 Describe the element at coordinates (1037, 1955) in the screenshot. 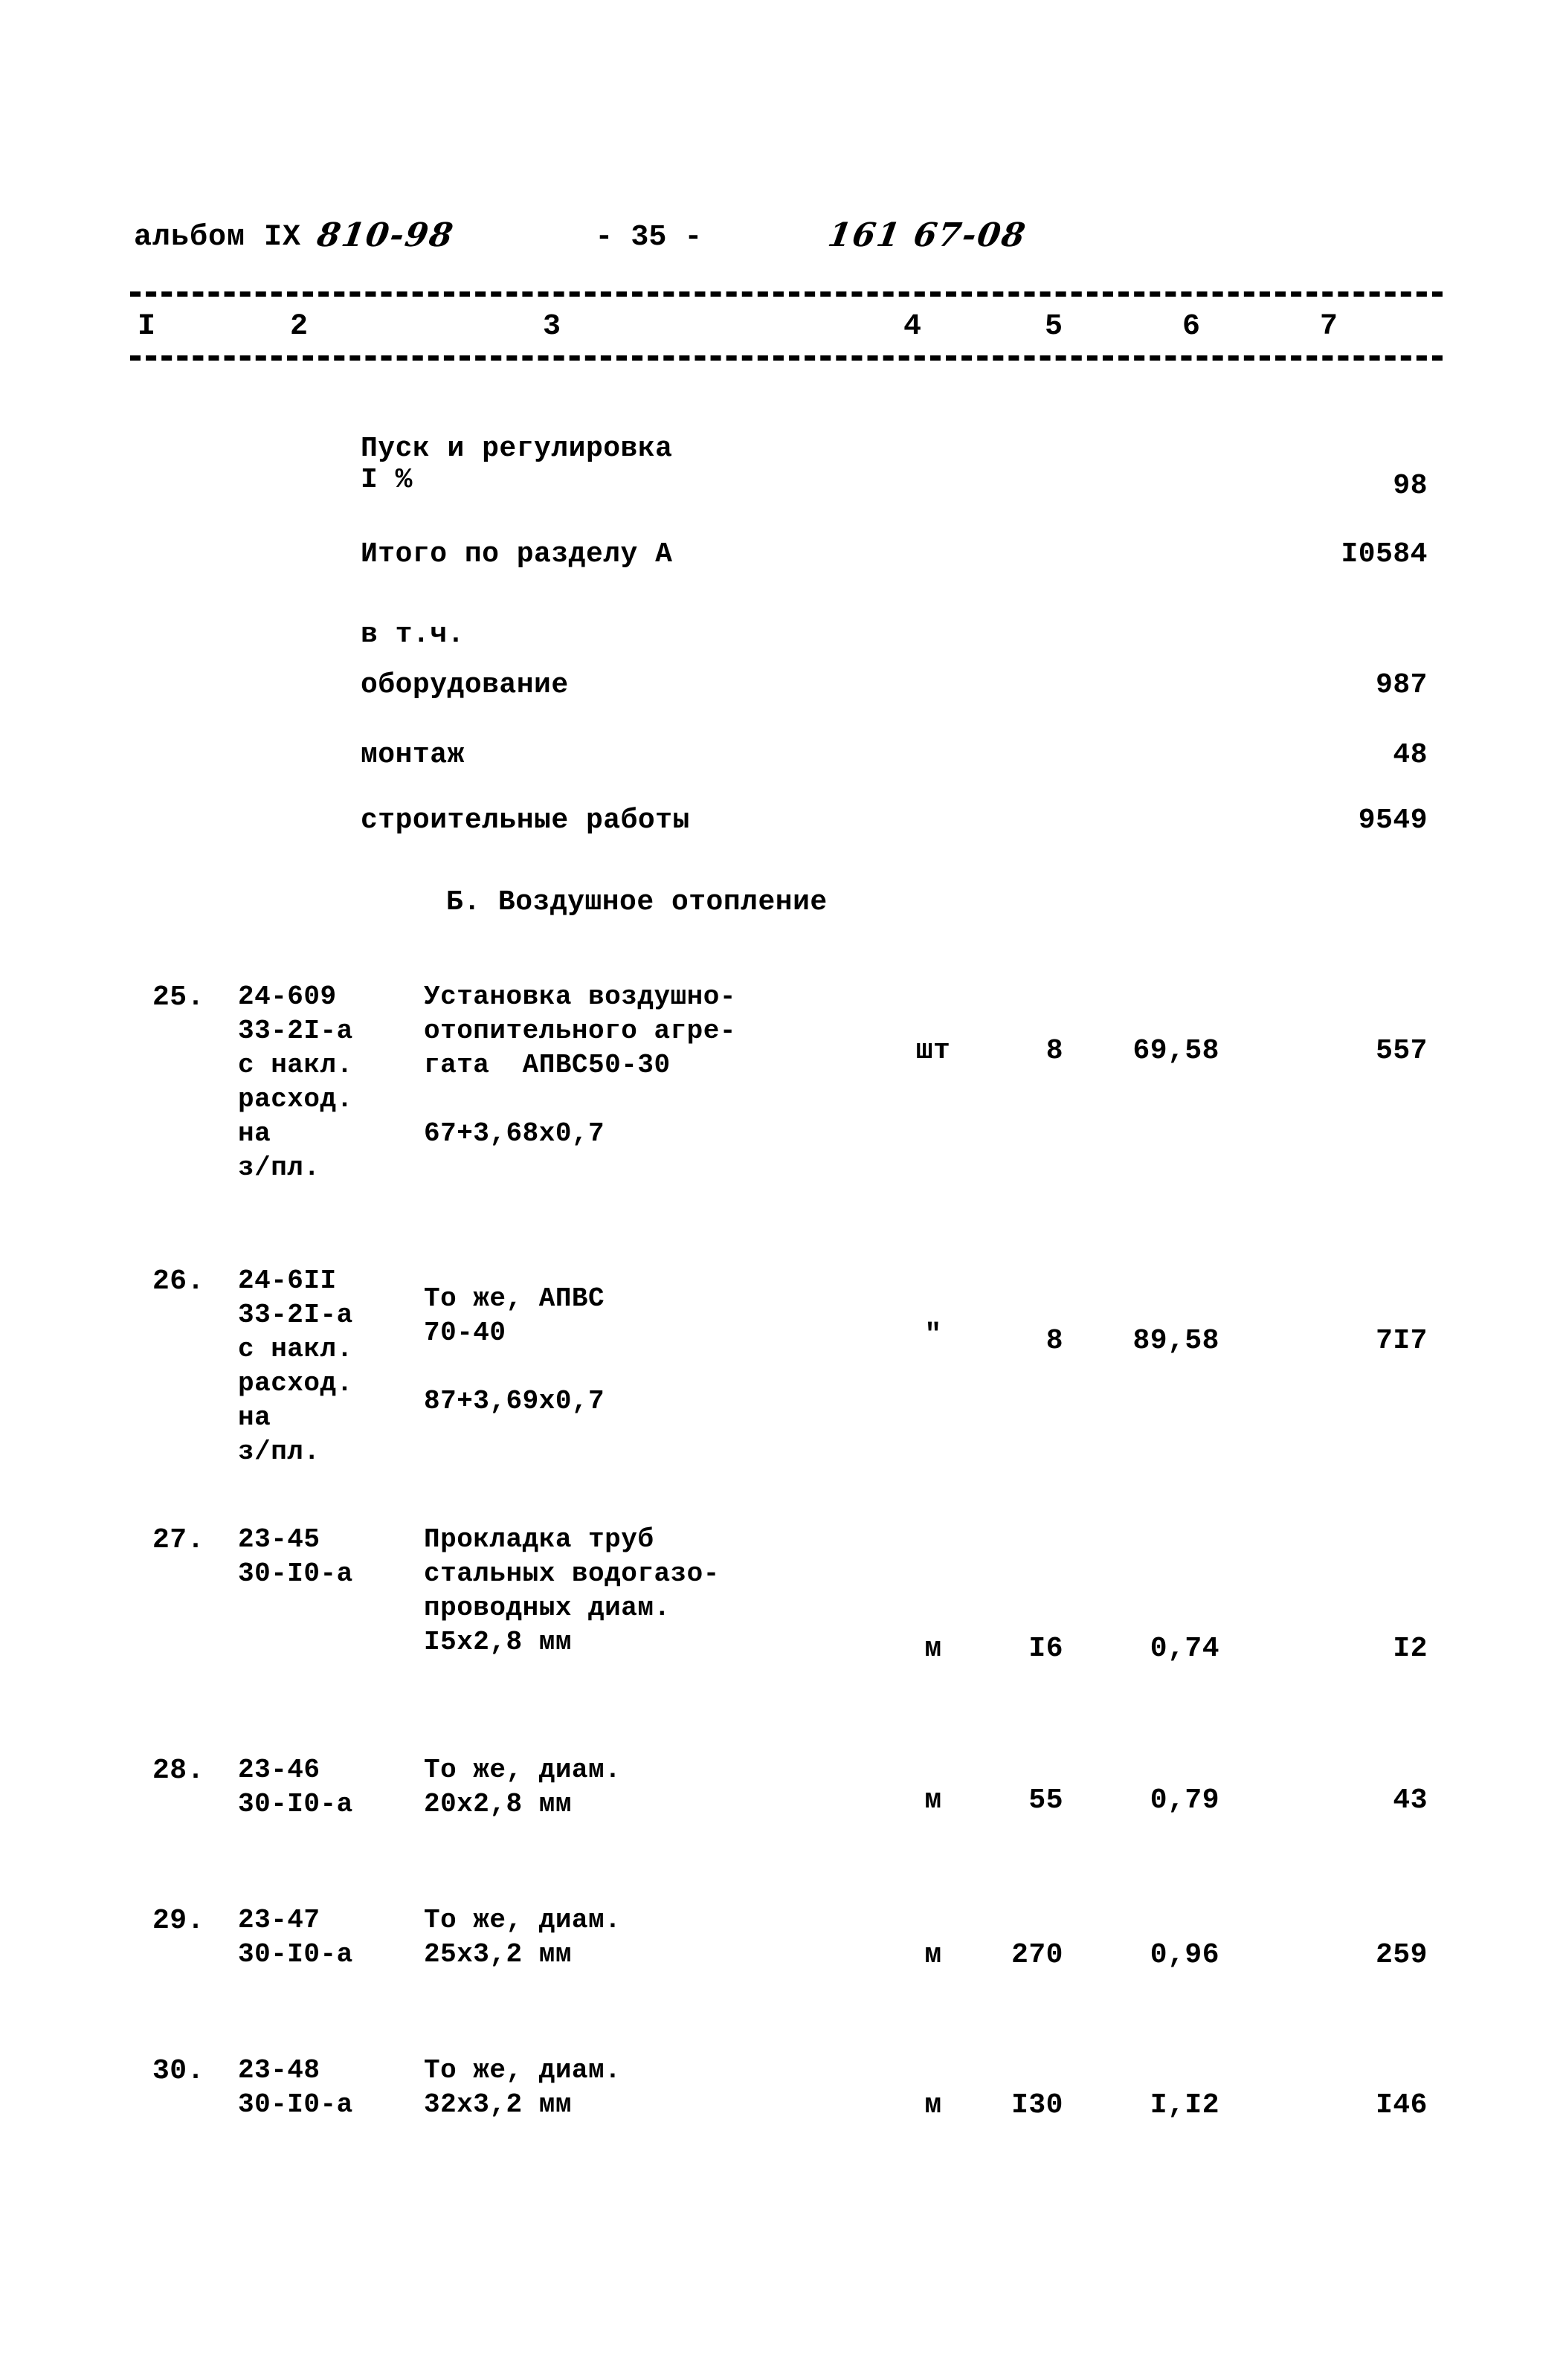

I see `row-quantity: 270` at that location.